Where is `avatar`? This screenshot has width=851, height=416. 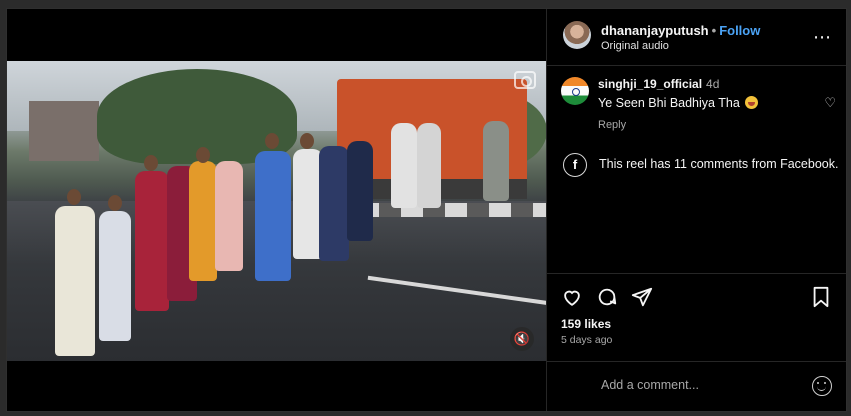 avatar is located at coordinates (577, 35).